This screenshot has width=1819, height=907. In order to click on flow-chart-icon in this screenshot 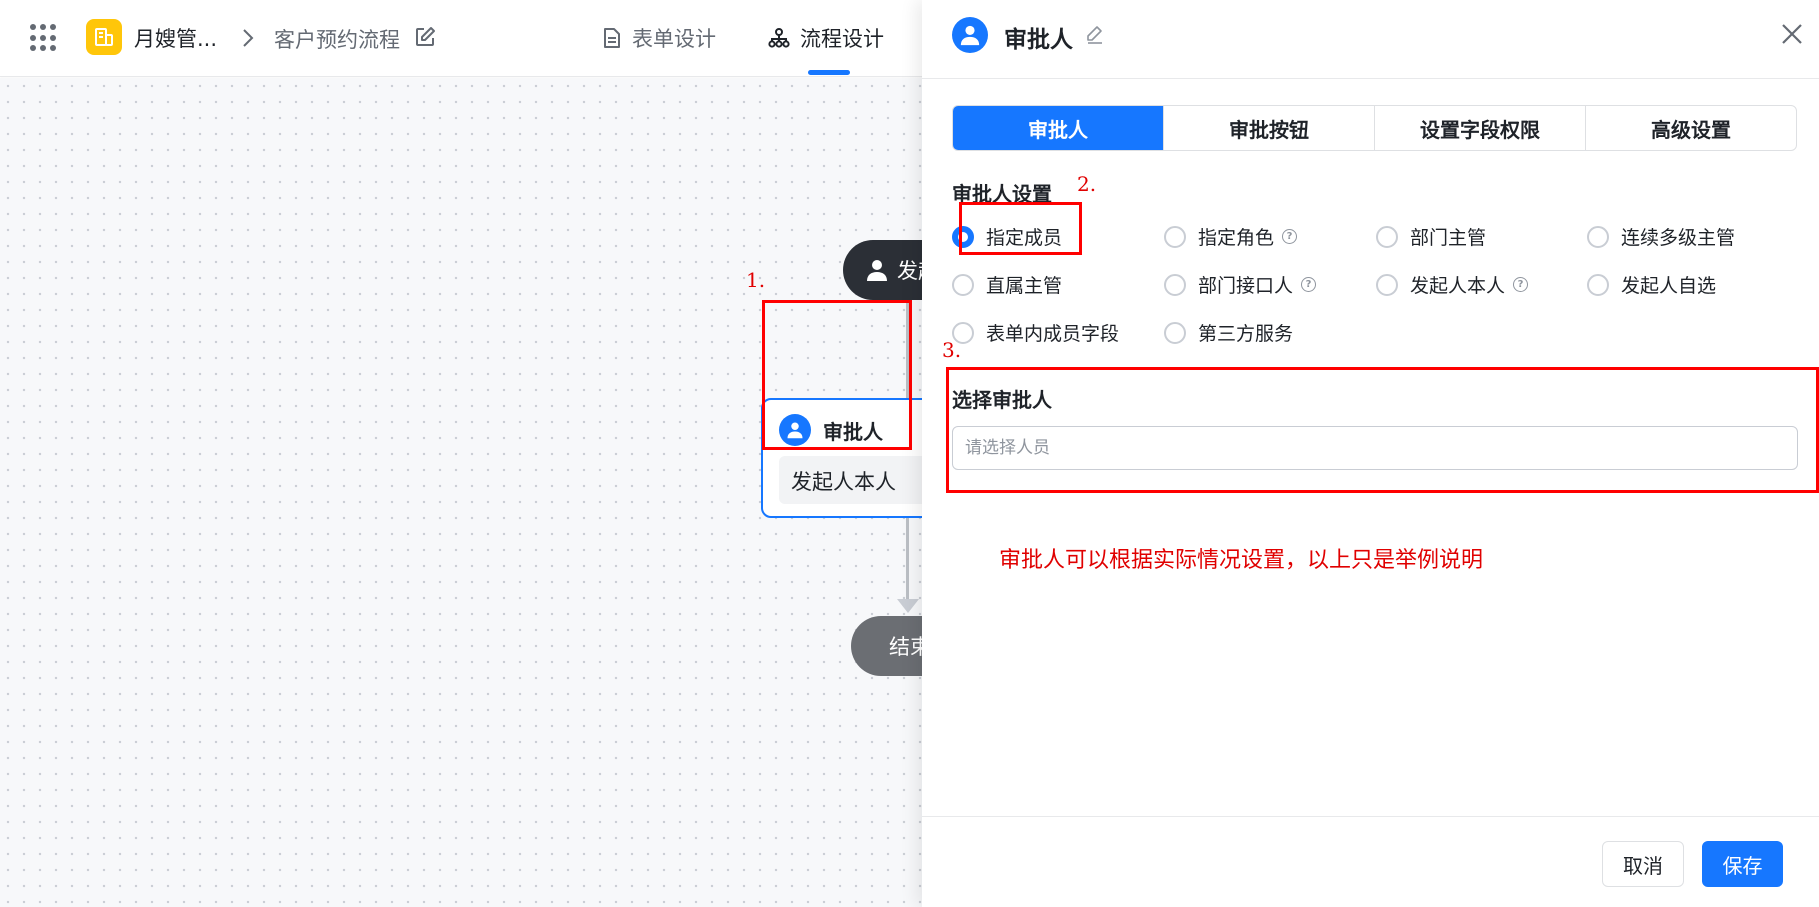, I will do `click(779, 38)`.